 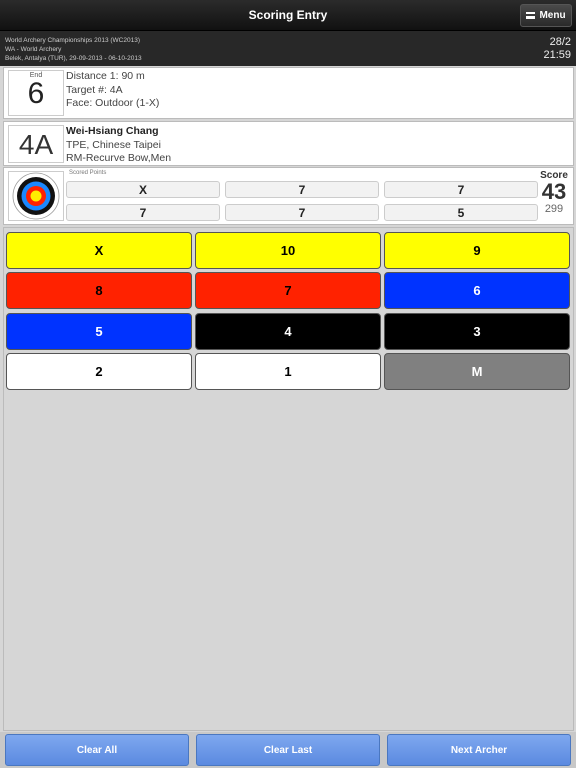 I want to click on score-summary: Score 43 299, so click(x=554, y=192).